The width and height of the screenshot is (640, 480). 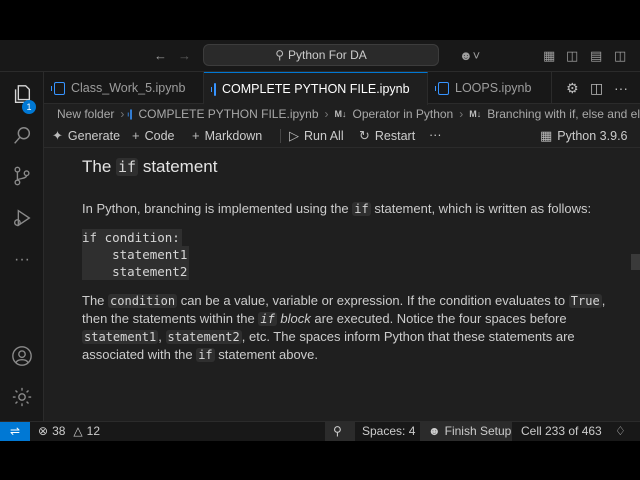 I want to click on settings-gear-icon, so click(x=22, y=397).